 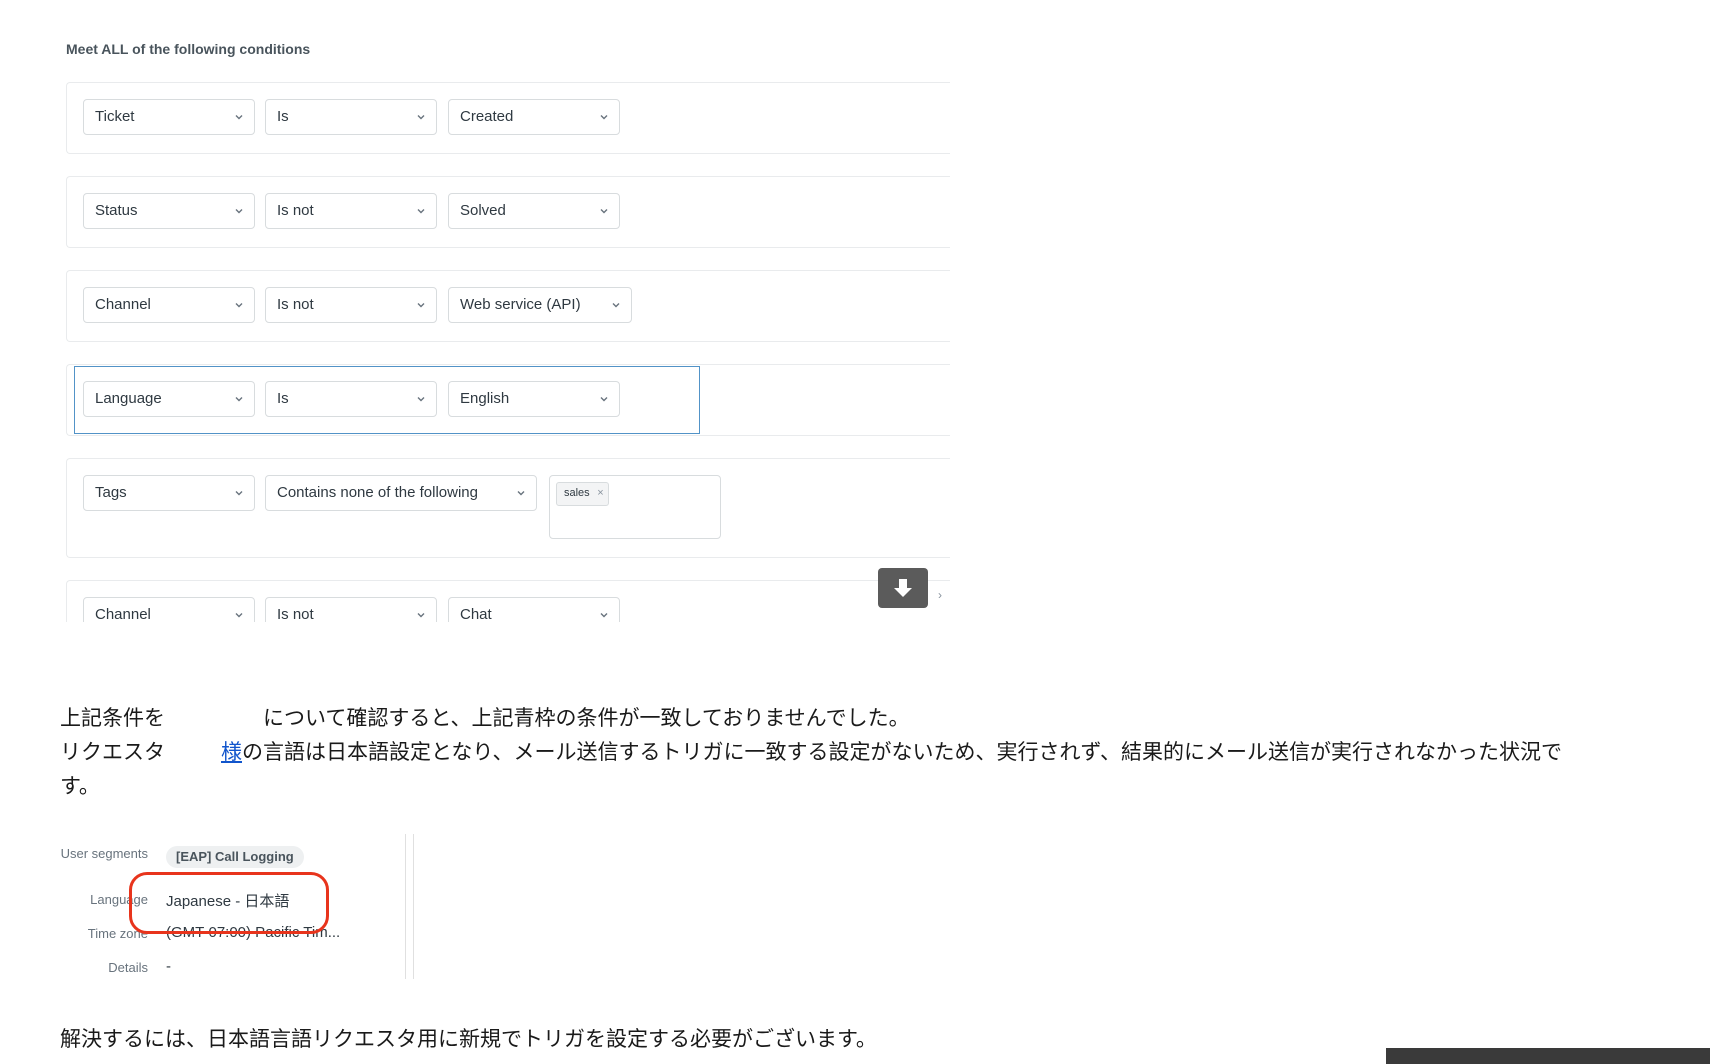 I want to click on download-arrow-icon, so click(x=903, y=588).